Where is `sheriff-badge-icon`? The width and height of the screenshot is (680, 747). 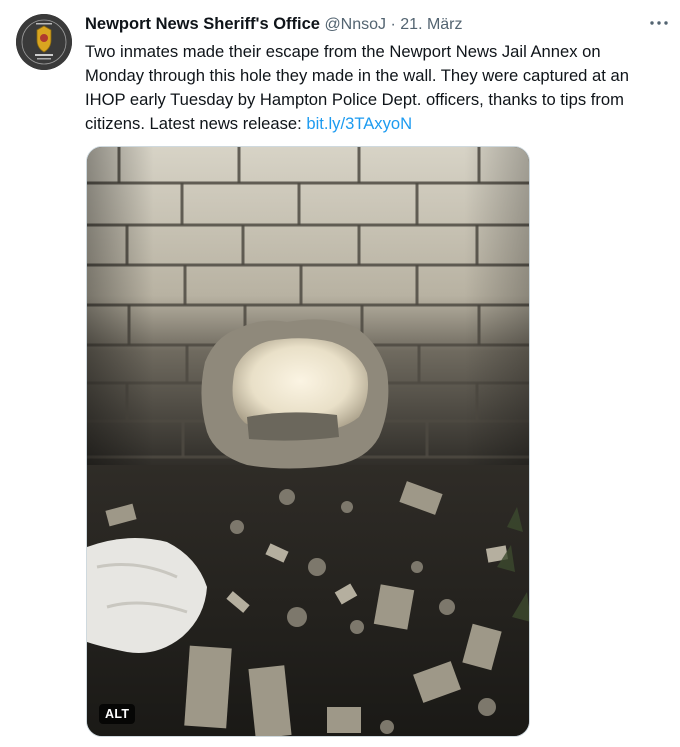 sheriff-badge-icon is located at coordinates (44, 42).